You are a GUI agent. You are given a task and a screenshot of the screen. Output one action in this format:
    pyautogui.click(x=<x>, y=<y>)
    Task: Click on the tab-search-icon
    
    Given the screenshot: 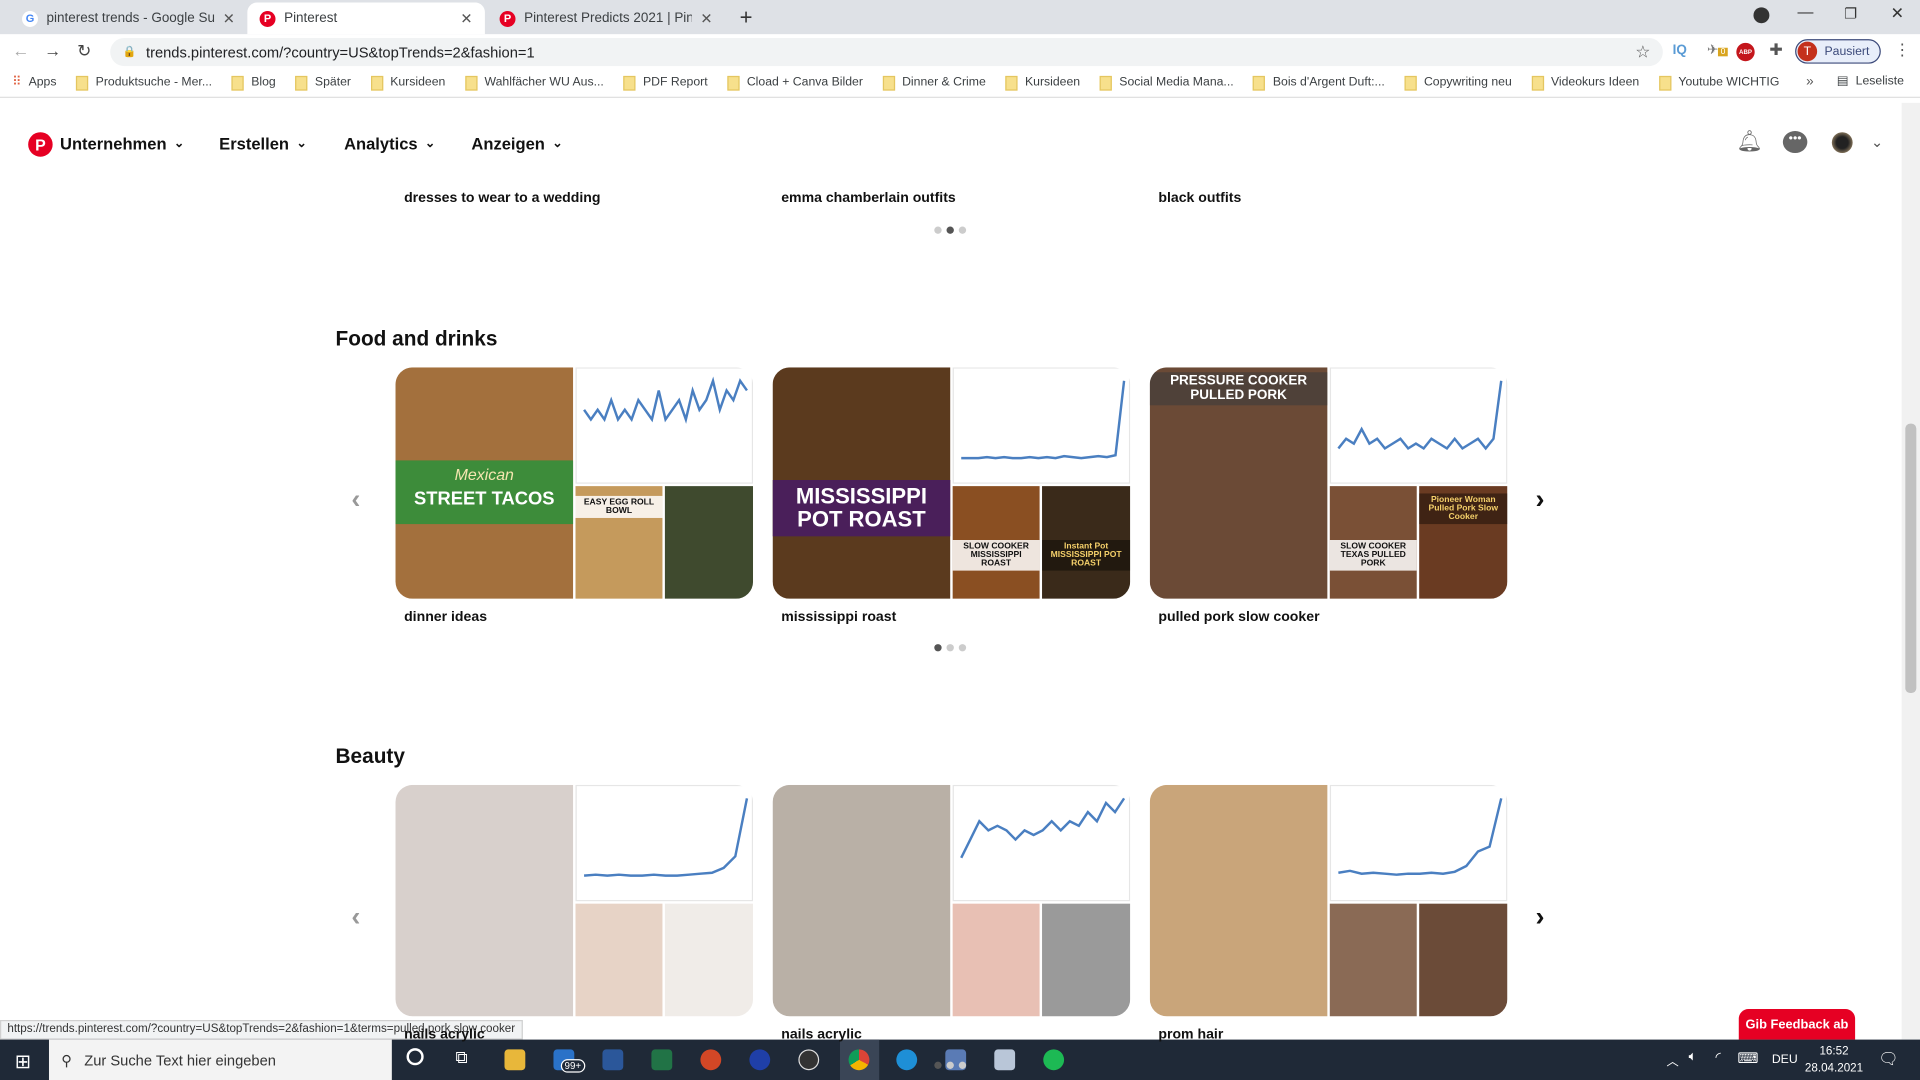 What is the action you would take?
    pyautogui.click(x=1761, y=15)
    